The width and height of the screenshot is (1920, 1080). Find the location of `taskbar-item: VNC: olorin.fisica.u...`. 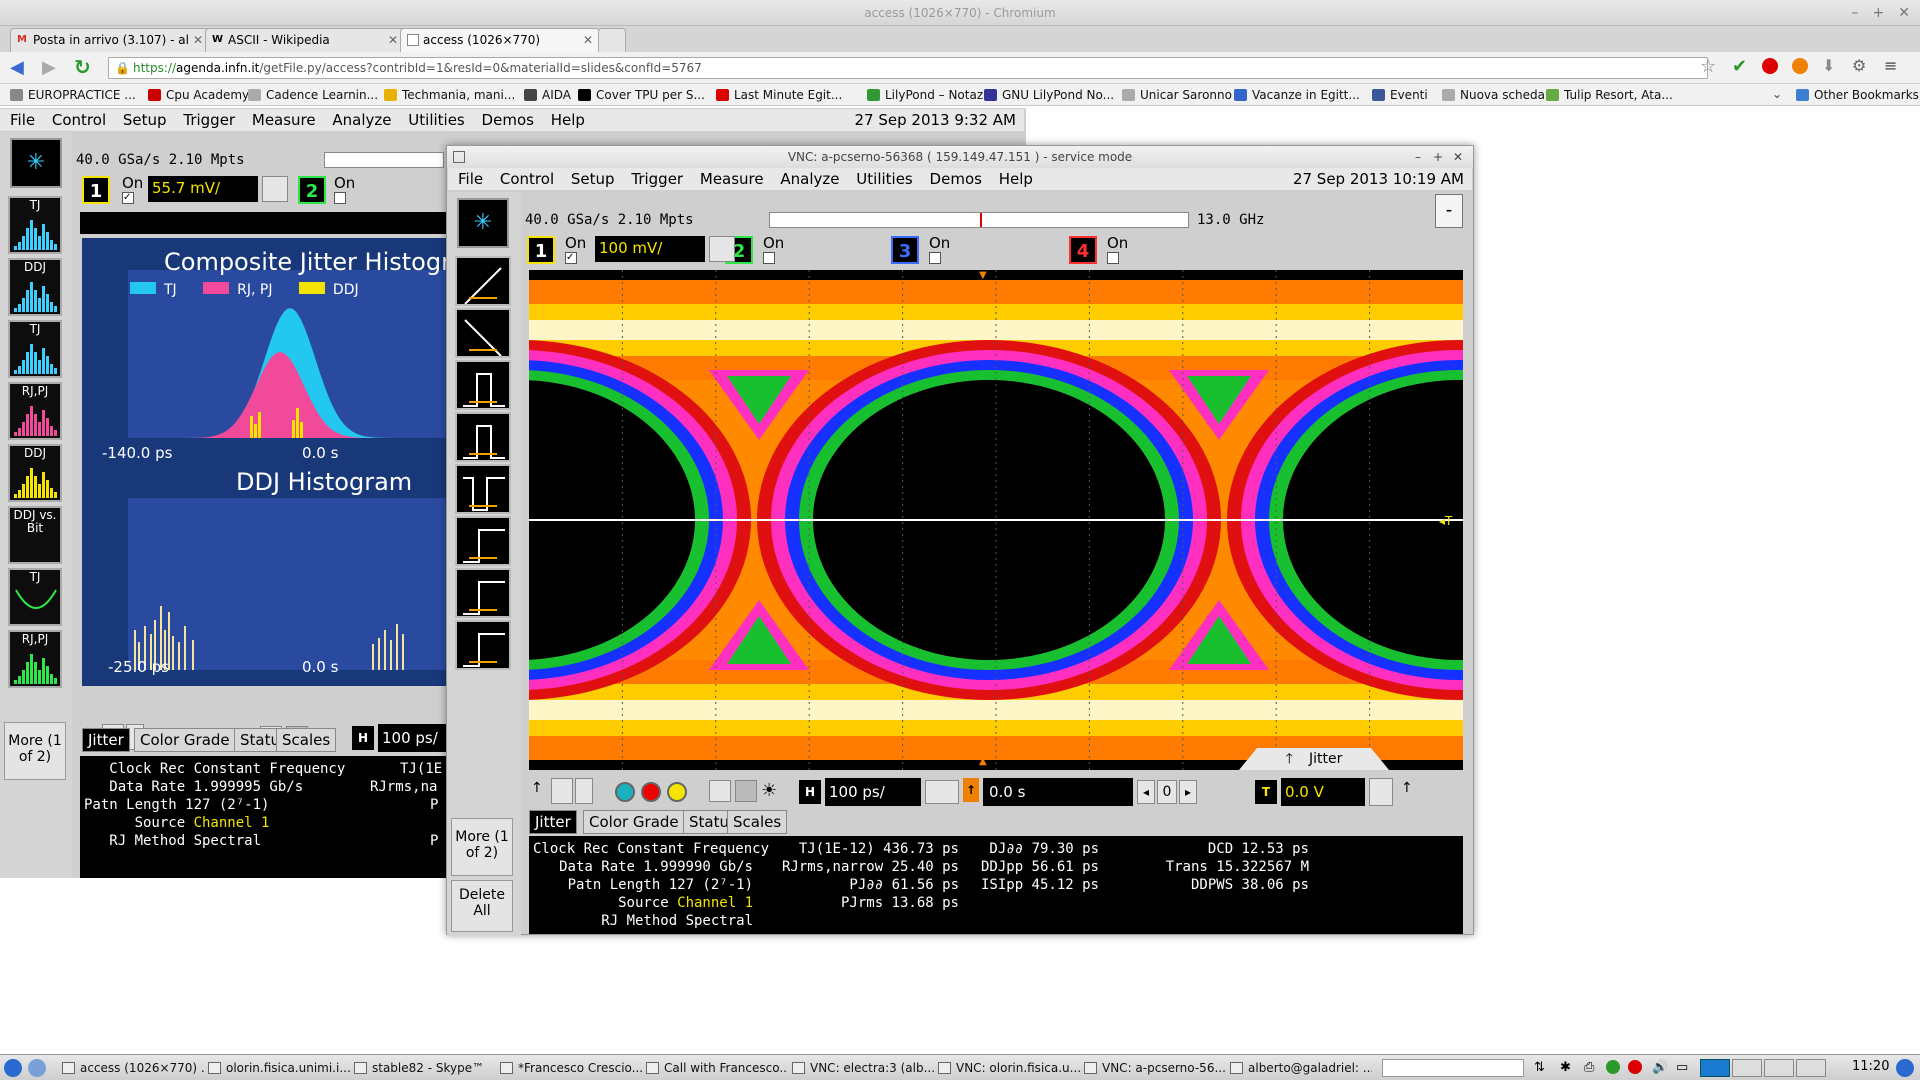

taskbar-item: VNC: olorin.fisica.u... is located at coordinates (1008, 1068).